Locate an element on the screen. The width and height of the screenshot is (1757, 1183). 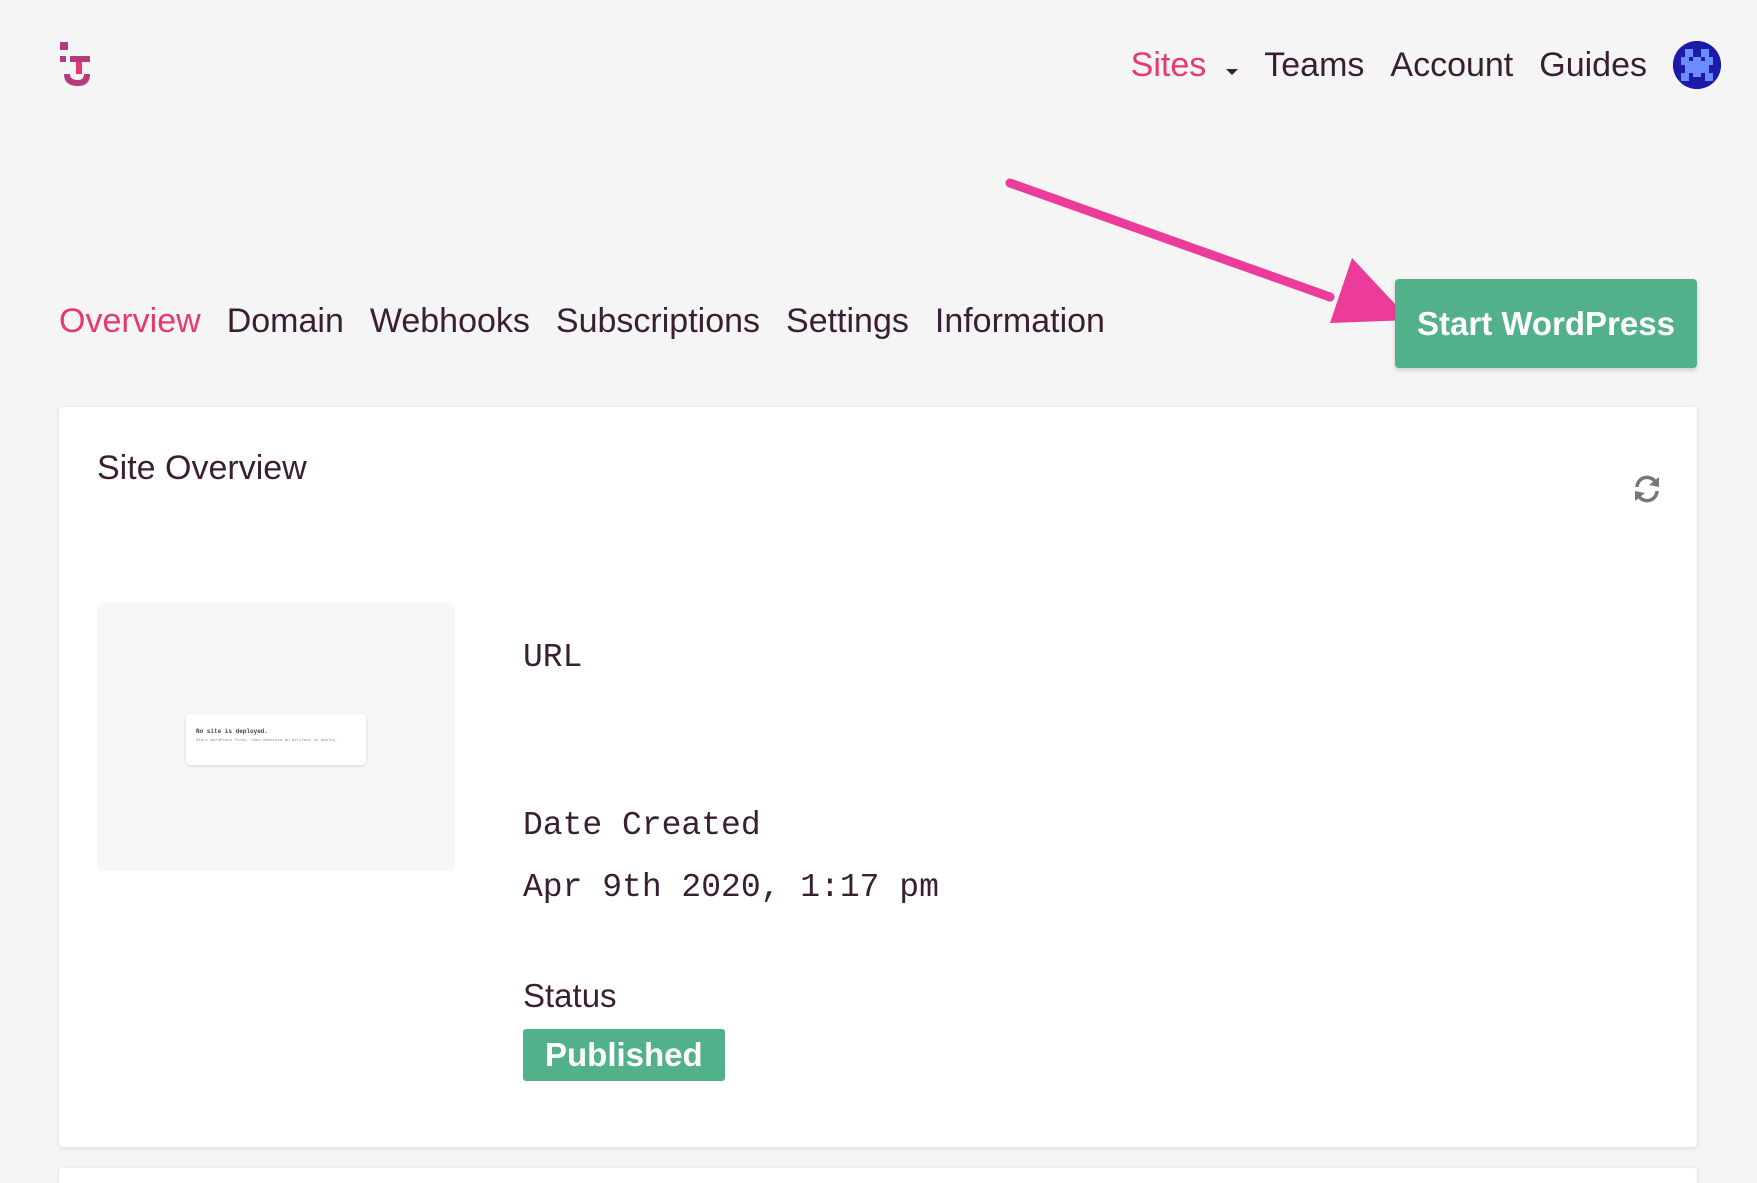
refresh-icon is located at coordinates (1647, 489).